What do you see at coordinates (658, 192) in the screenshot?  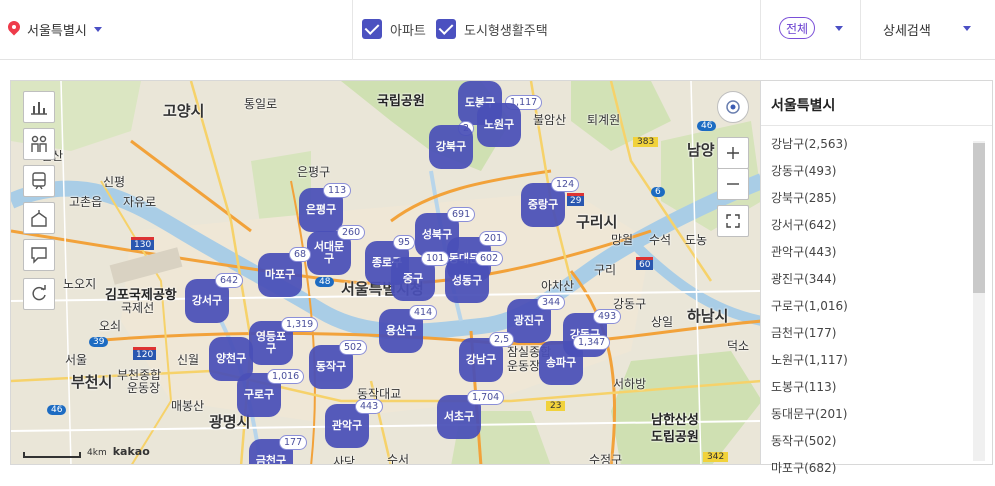 I see `route-badge-6: 6` at bounding box center [658, 192].